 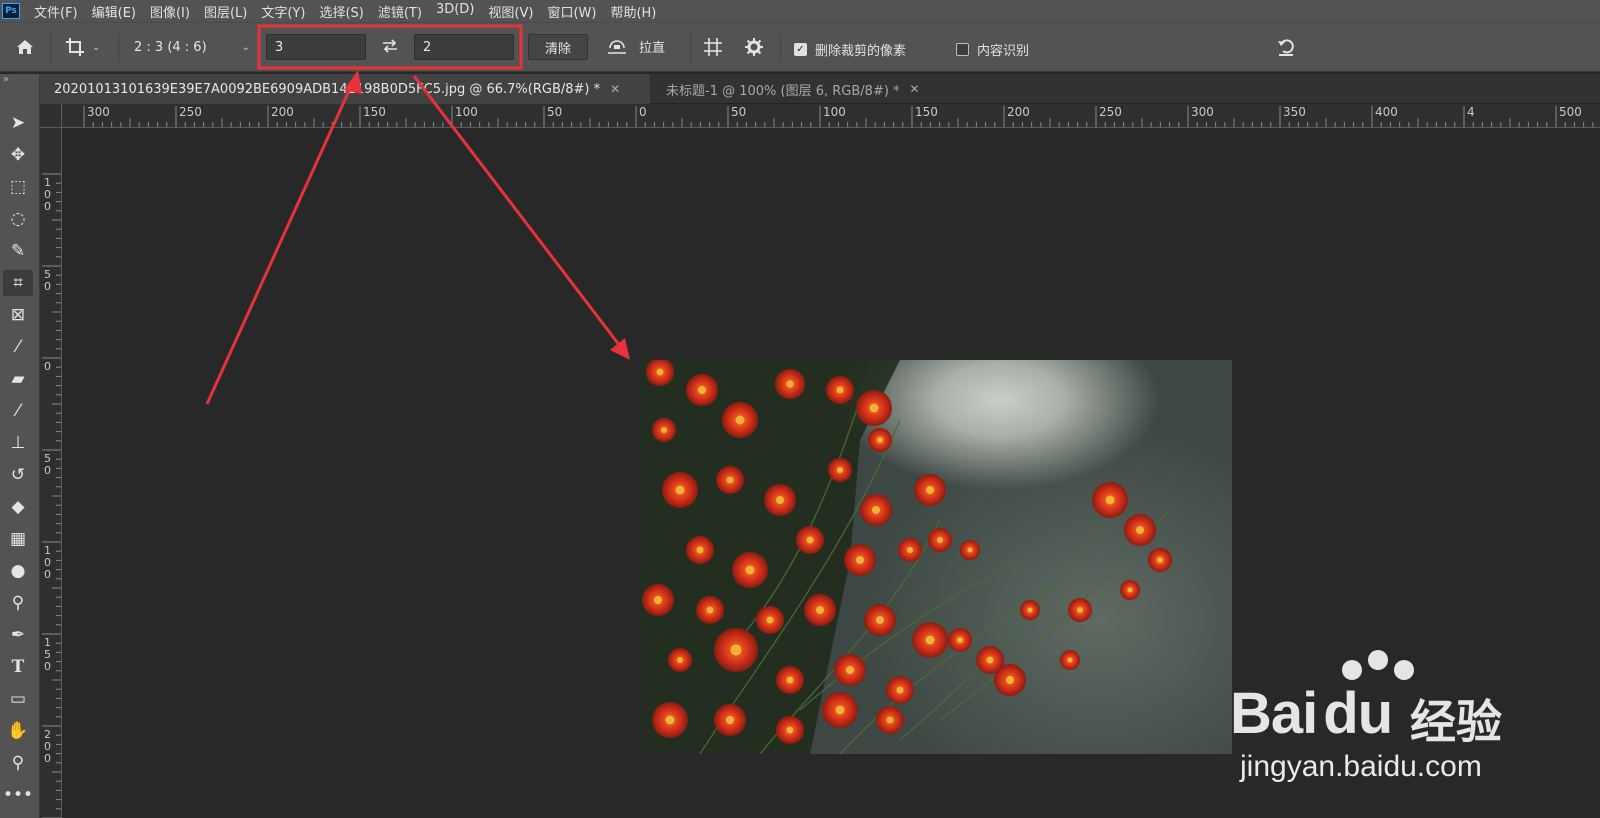 What do you see at coordinates (1358, 713) in the screenshot?
I see `baidu-wordmark-part2: du` at bounding box center [1358, 713].